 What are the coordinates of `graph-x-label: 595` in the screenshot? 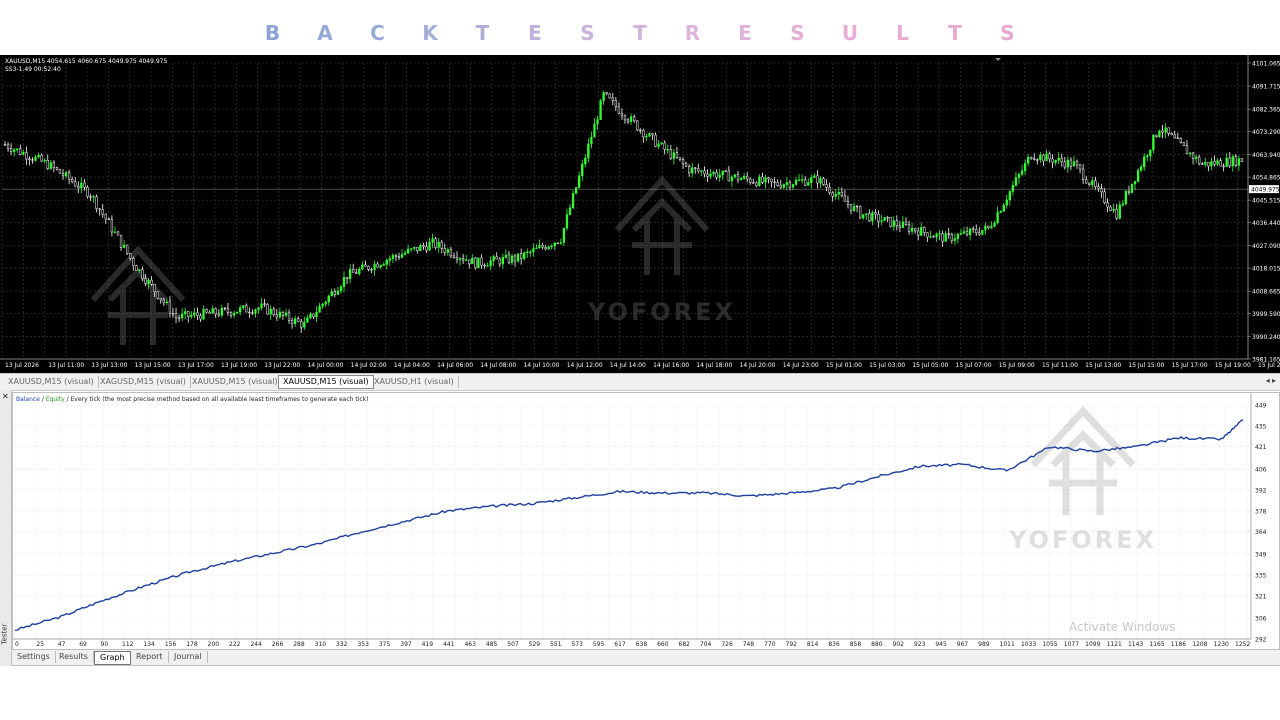 It's located at (599, 644).